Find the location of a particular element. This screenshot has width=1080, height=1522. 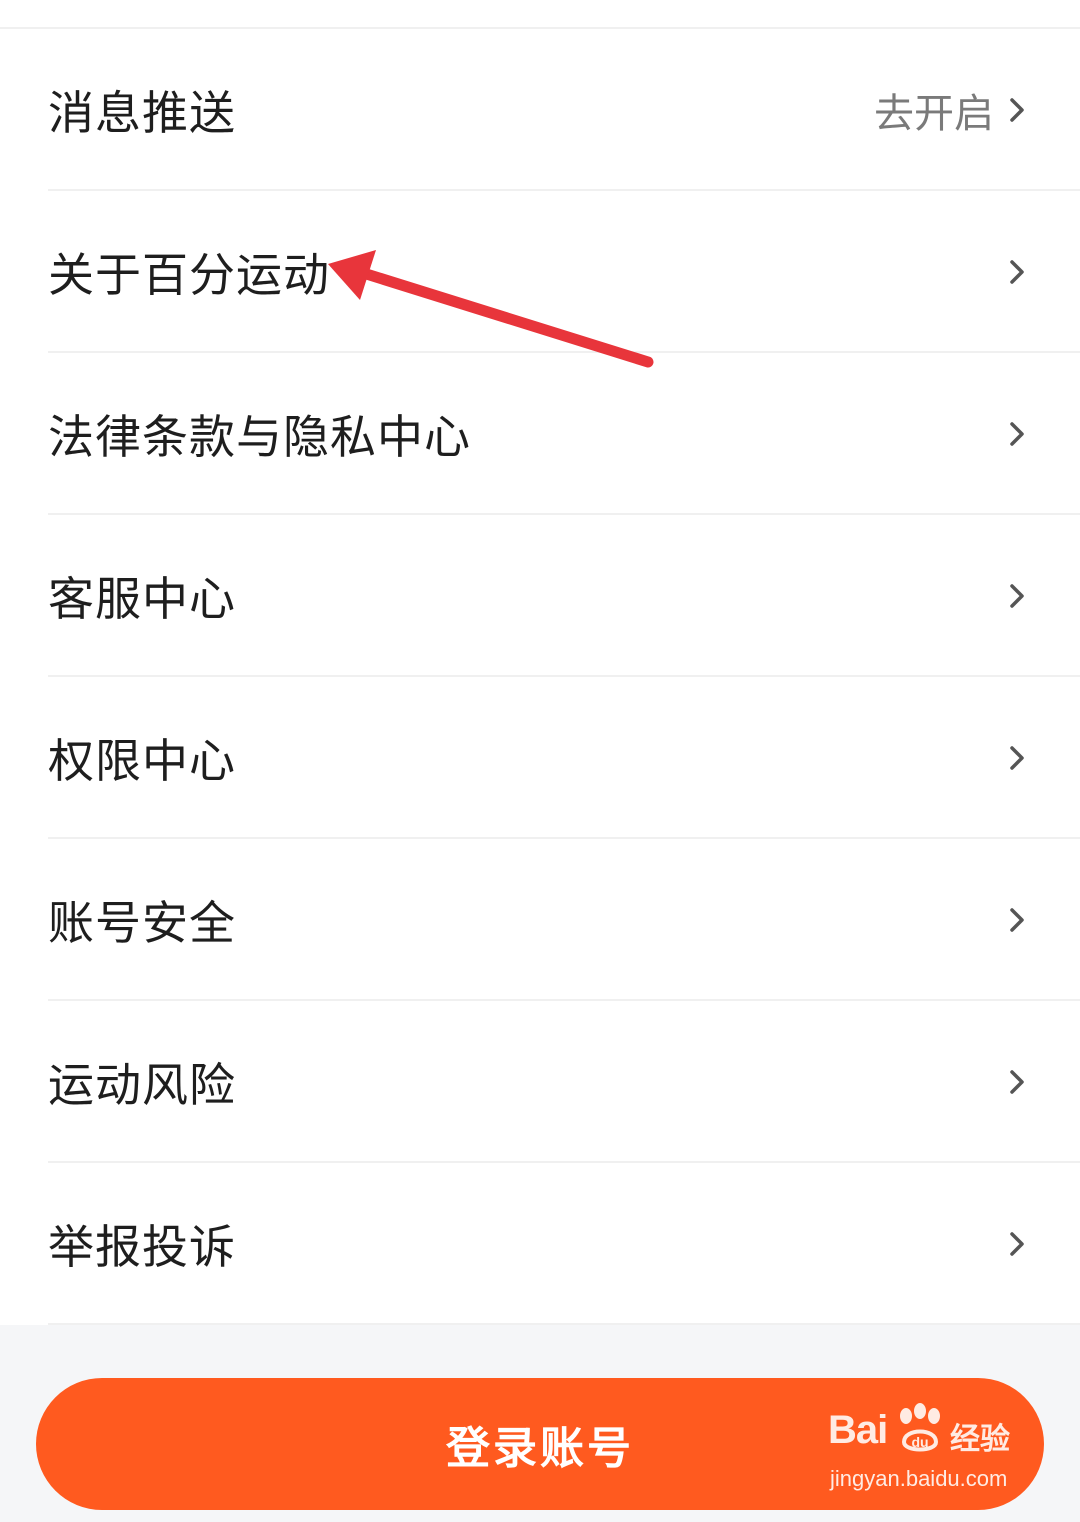

settings-item-legal-privacy: 法律条款与隐私中心 is located at coordinates (540, 434).